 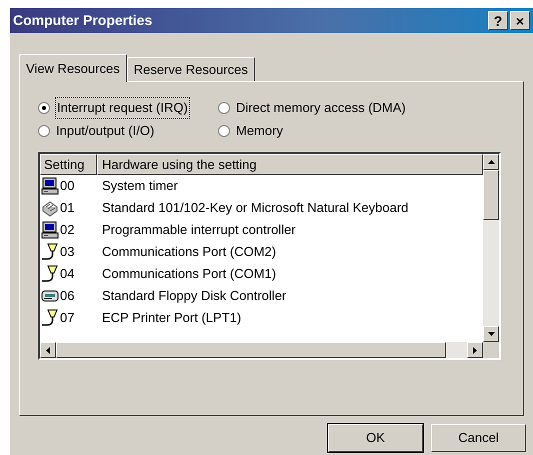 I want to click on radio-option: Memory, so click(x=361, y=131).